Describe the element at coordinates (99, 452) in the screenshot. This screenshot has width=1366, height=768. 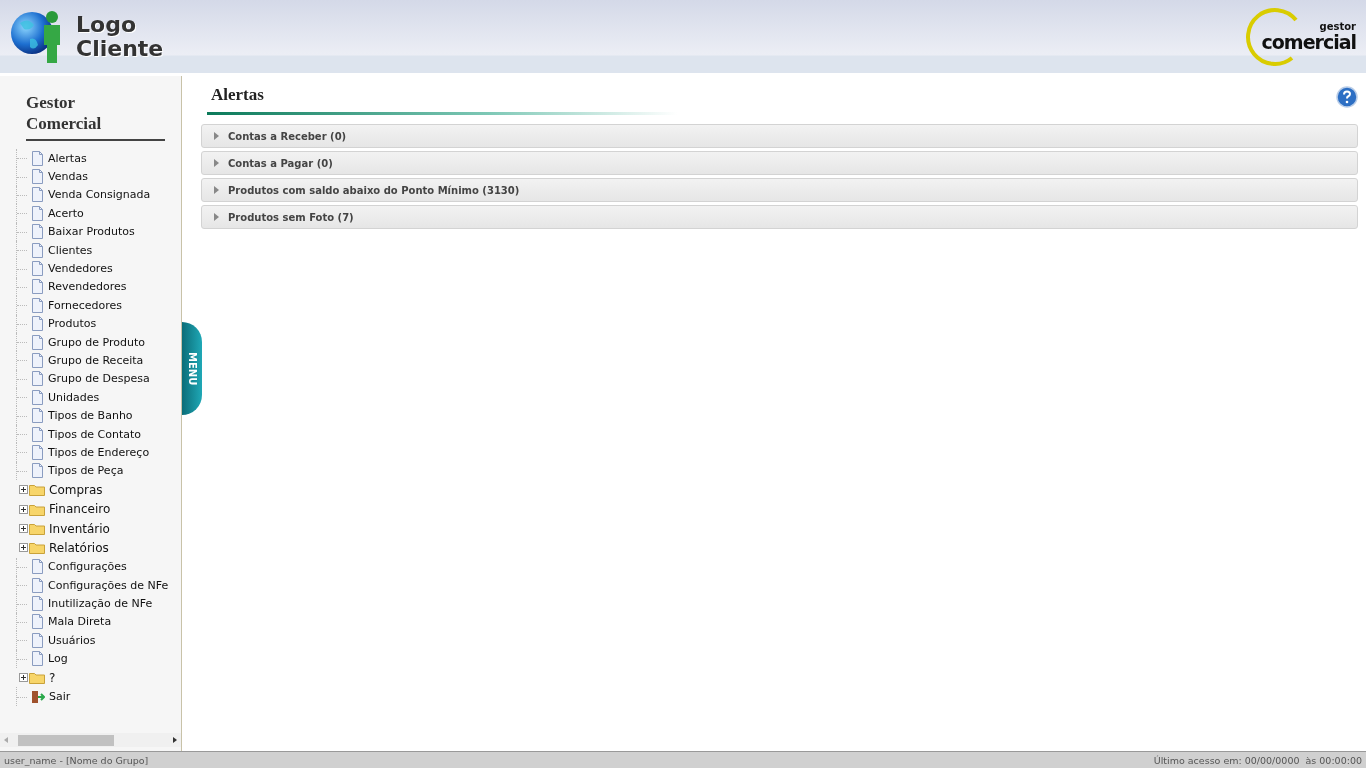
I see `menu-item: Tipos de Endereço` at that location.